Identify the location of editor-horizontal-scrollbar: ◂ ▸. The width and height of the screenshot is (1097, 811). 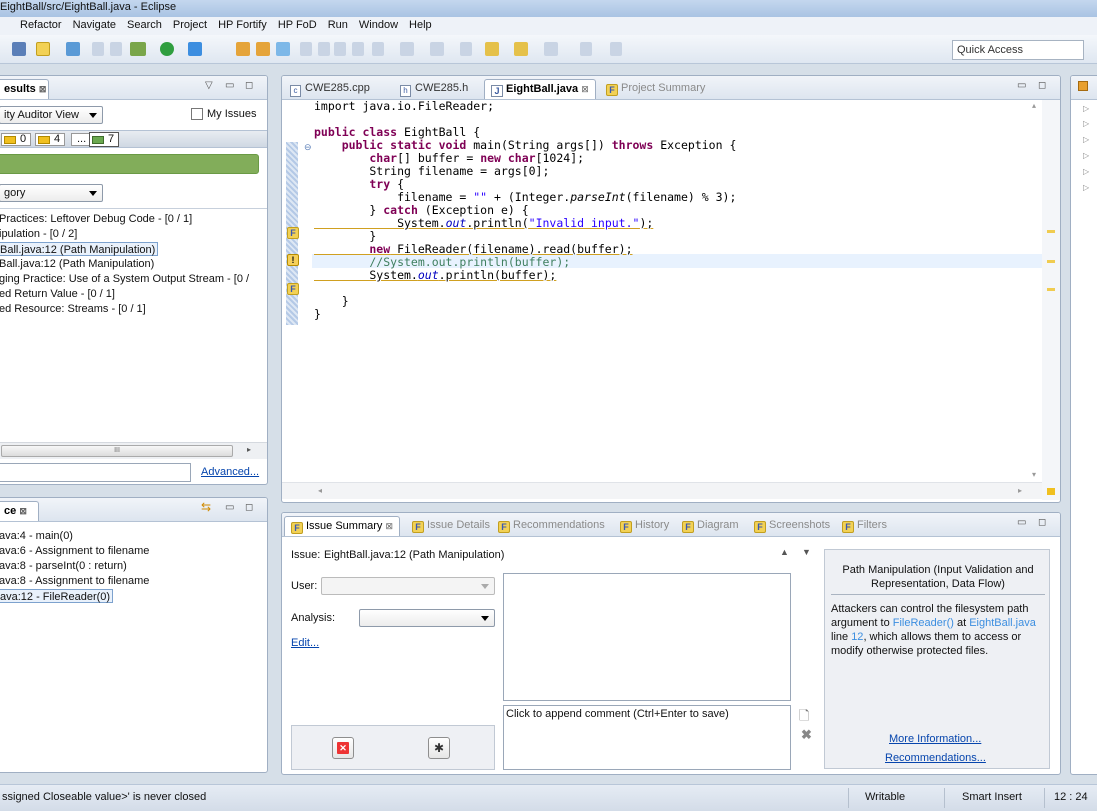
(662, 490).